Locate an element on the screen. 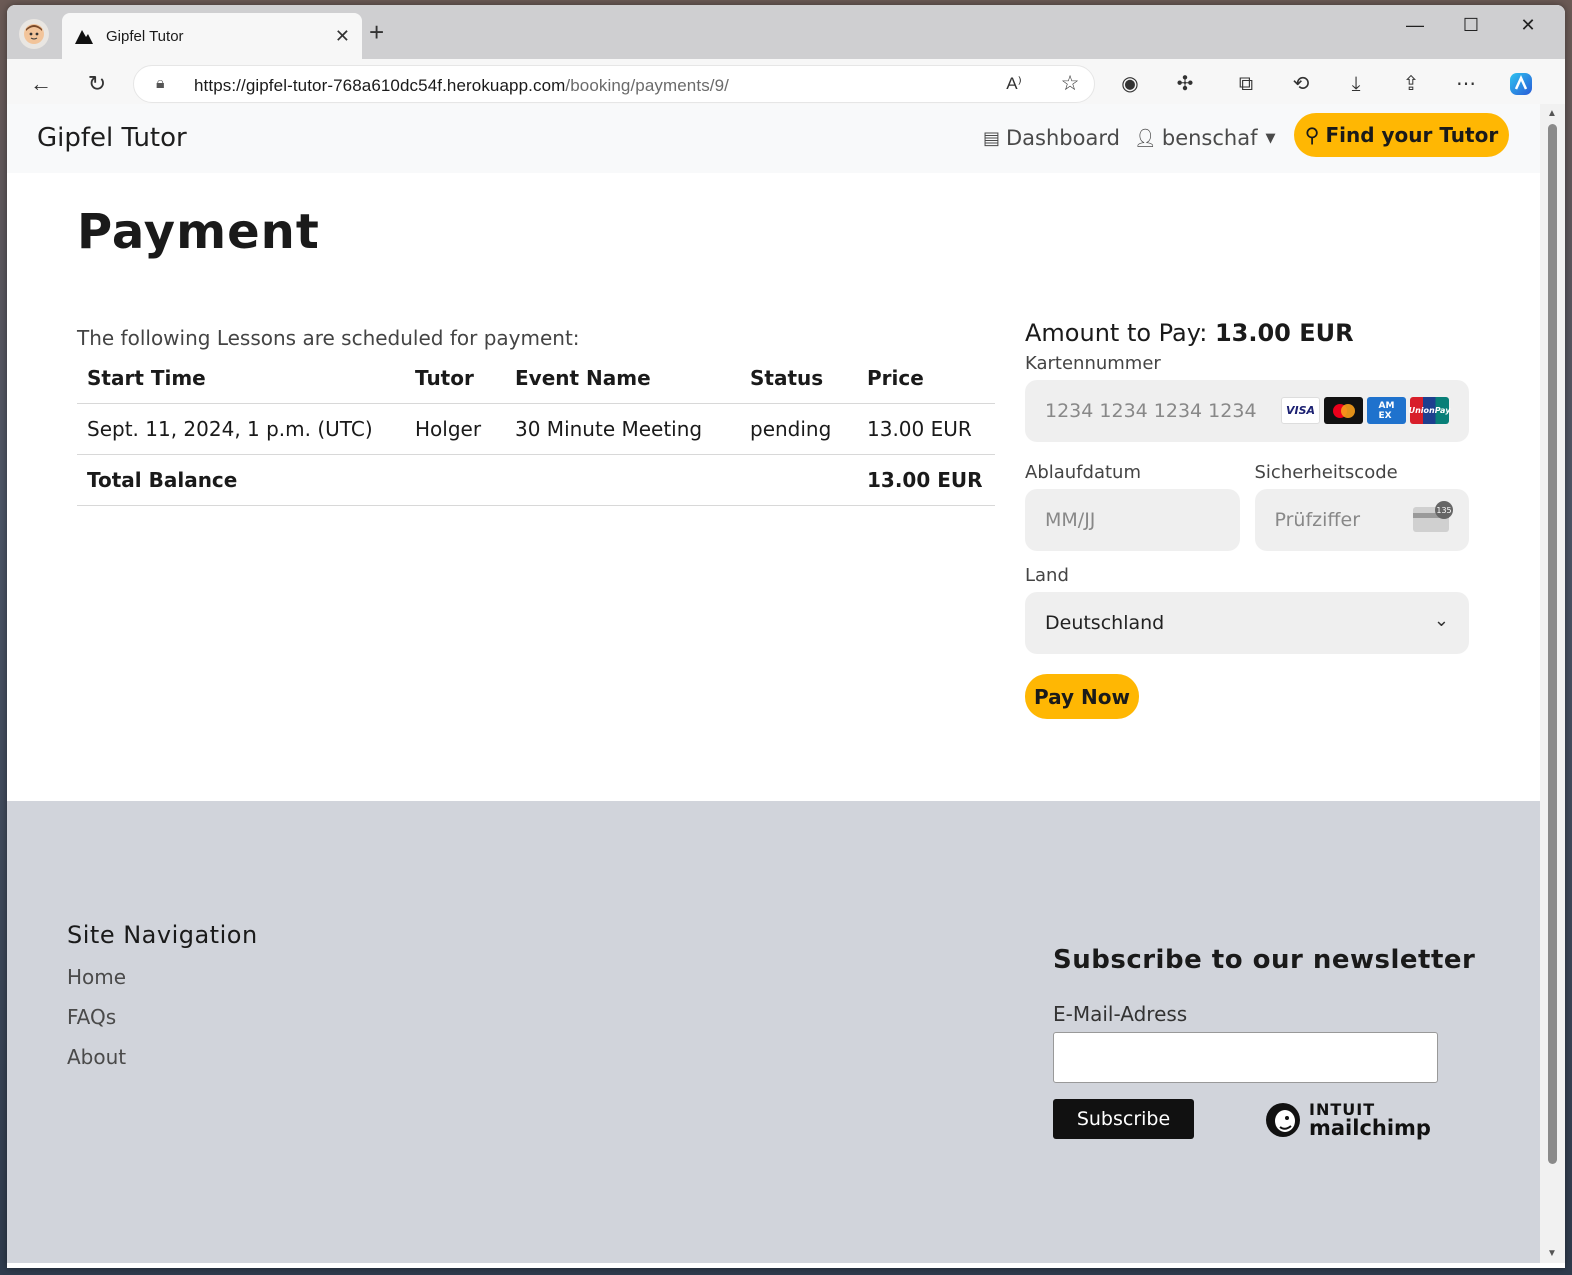 This screenshot has height=1275, width=1572. footer-link-faqs: FAQs is located at coordinates (91, 1017).